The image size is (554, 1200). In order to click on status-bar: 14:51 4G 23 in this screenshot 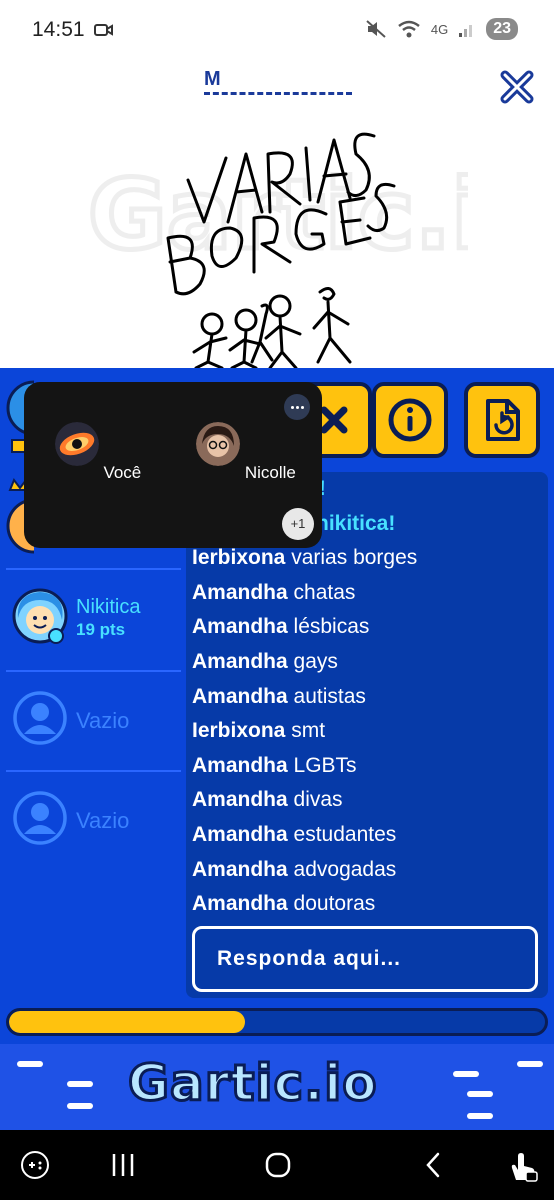, I will do `click(277, 31)`.